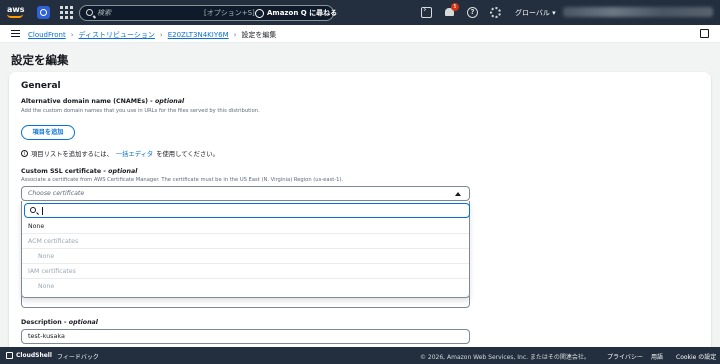  Describe the element at coordinates (41, 86) in the screenshot. I see `section-heading-general: General` at that location.